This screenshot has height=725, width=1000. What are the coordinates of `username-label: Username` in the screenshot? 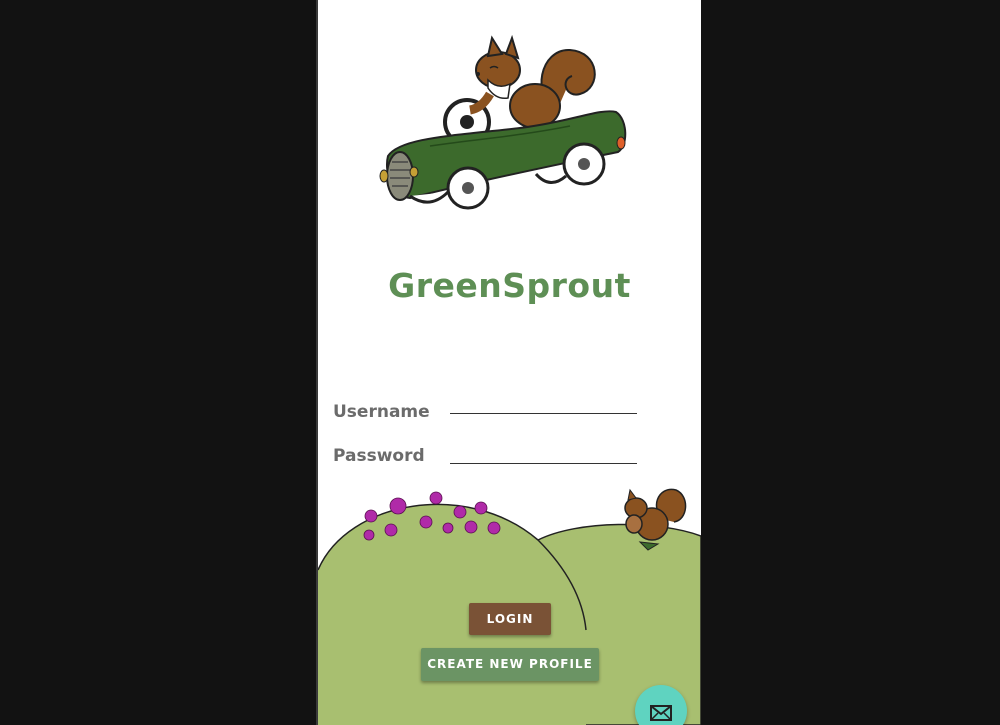 It's located at (381, 412).